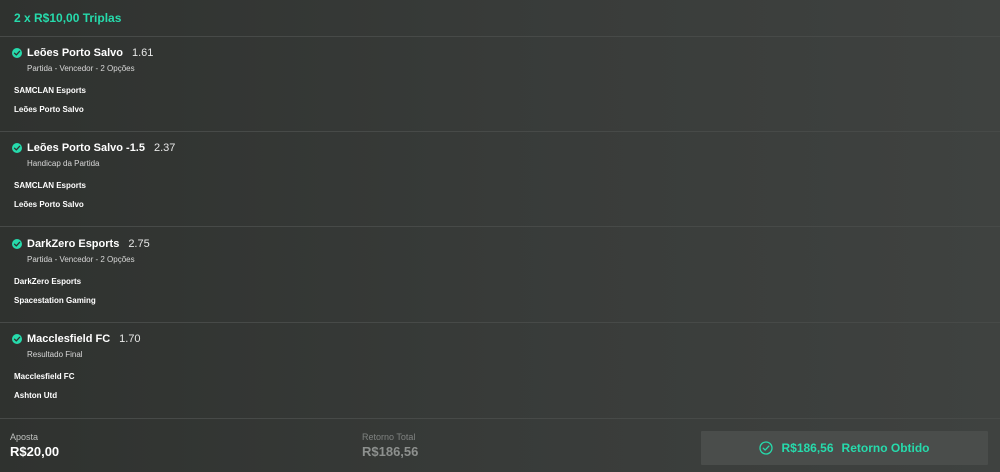  What do you see at coordinates (73, 244) in the screenshot?
I see `selection-name: DarkZero Esports` at bounding box center [73, 244].